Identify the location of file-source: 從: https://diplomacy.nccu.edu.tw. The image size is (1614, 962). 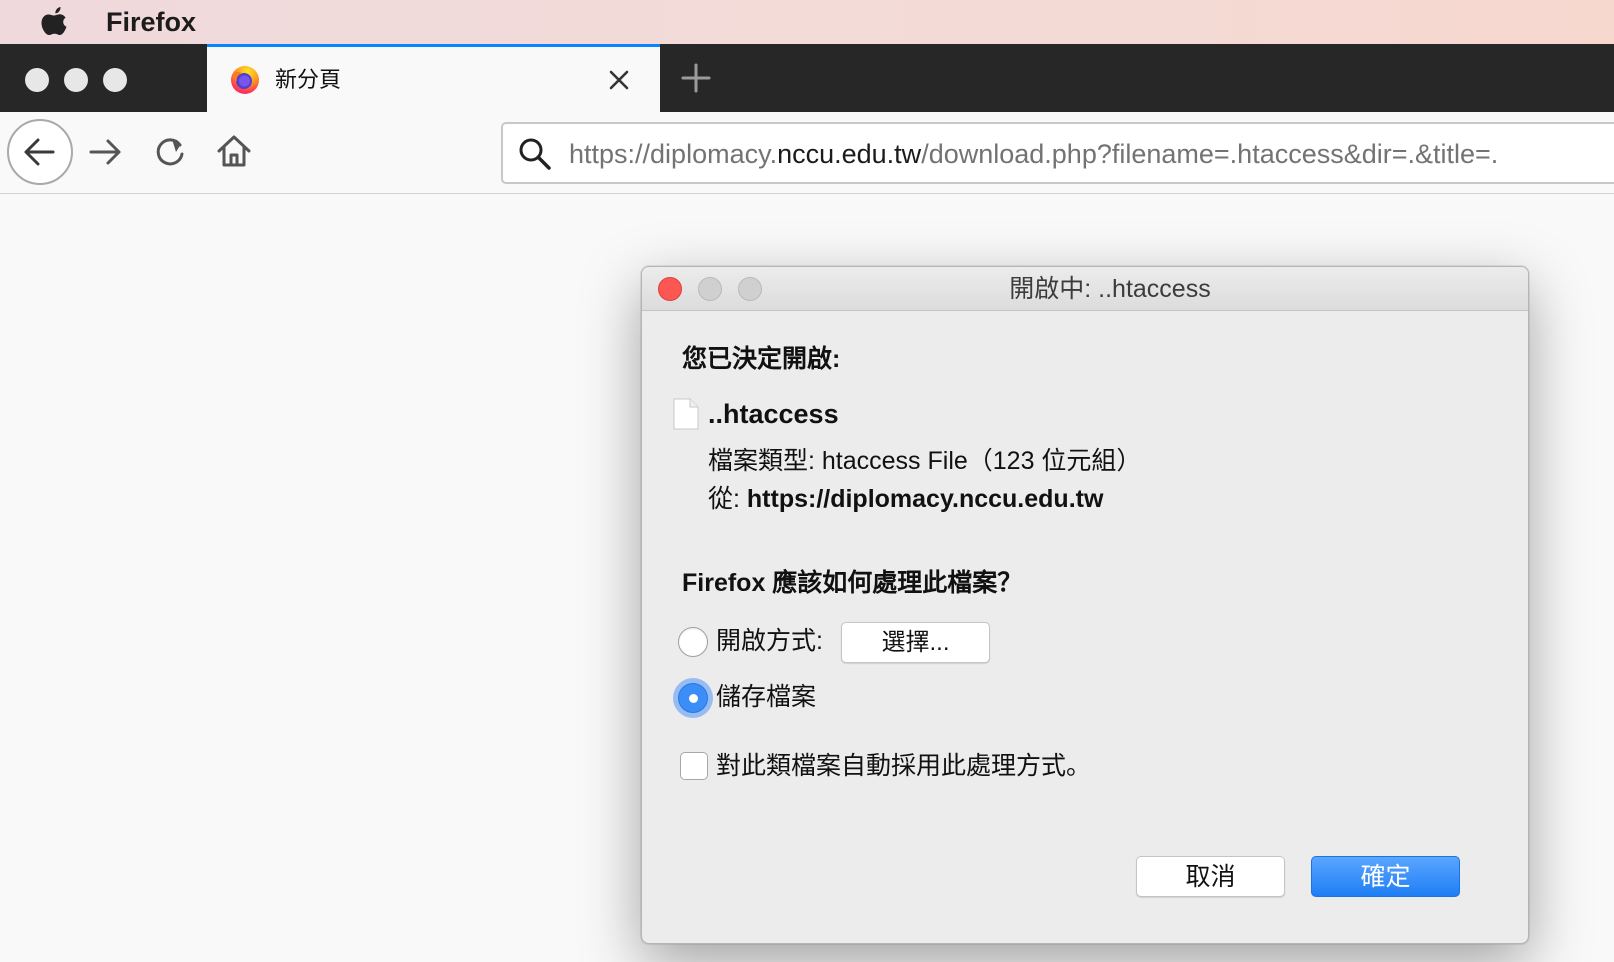
(905, 499).